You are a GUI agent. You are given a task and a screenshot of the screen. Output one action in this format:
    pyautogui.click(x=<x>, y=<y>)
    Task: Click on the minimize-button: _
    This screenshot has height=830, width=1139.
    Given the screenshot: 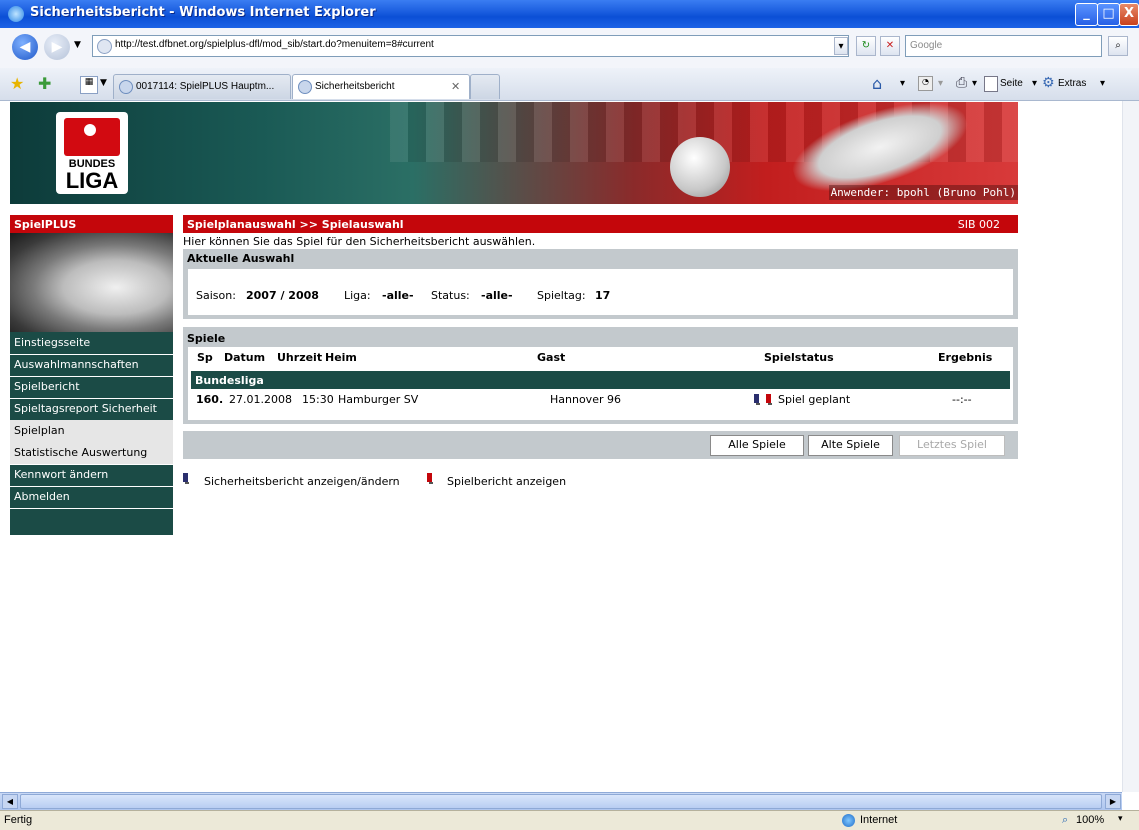 What is the action you would take?
    pyautogui.click(x=1086, y=14)
    